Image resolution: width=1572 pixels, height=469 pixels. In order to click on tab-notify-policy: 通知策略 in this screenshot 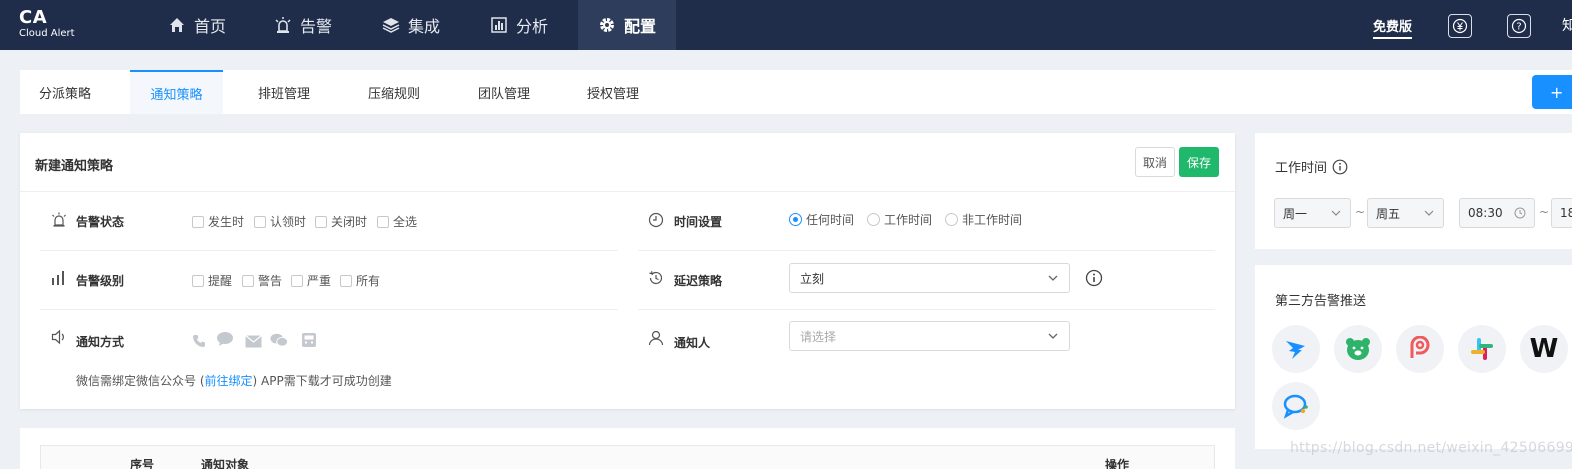, I will do `click(176, 92)`.